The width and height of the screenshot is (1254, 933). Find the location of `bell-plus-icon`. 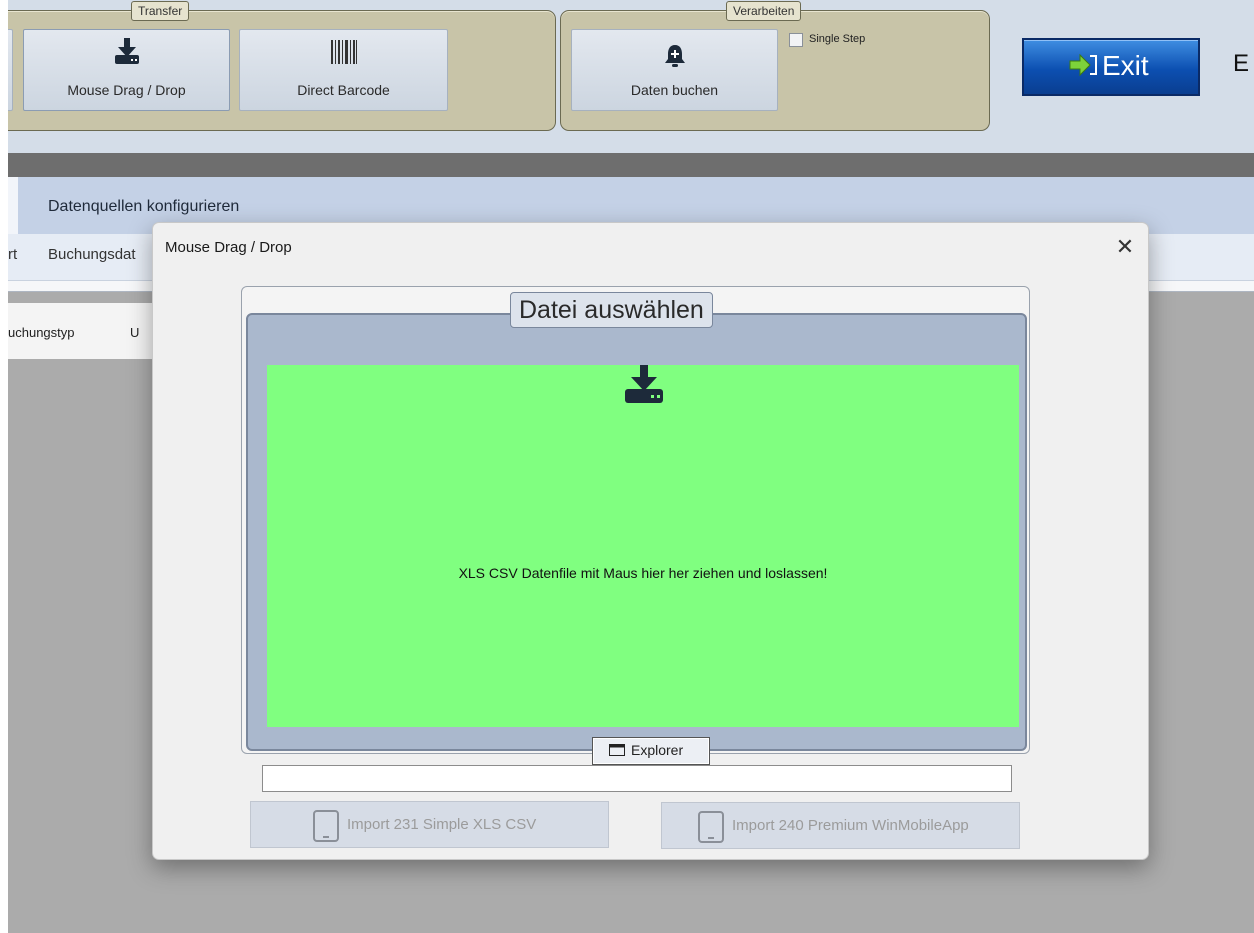

bell-plus-icon is located at coordinates (674, 56).